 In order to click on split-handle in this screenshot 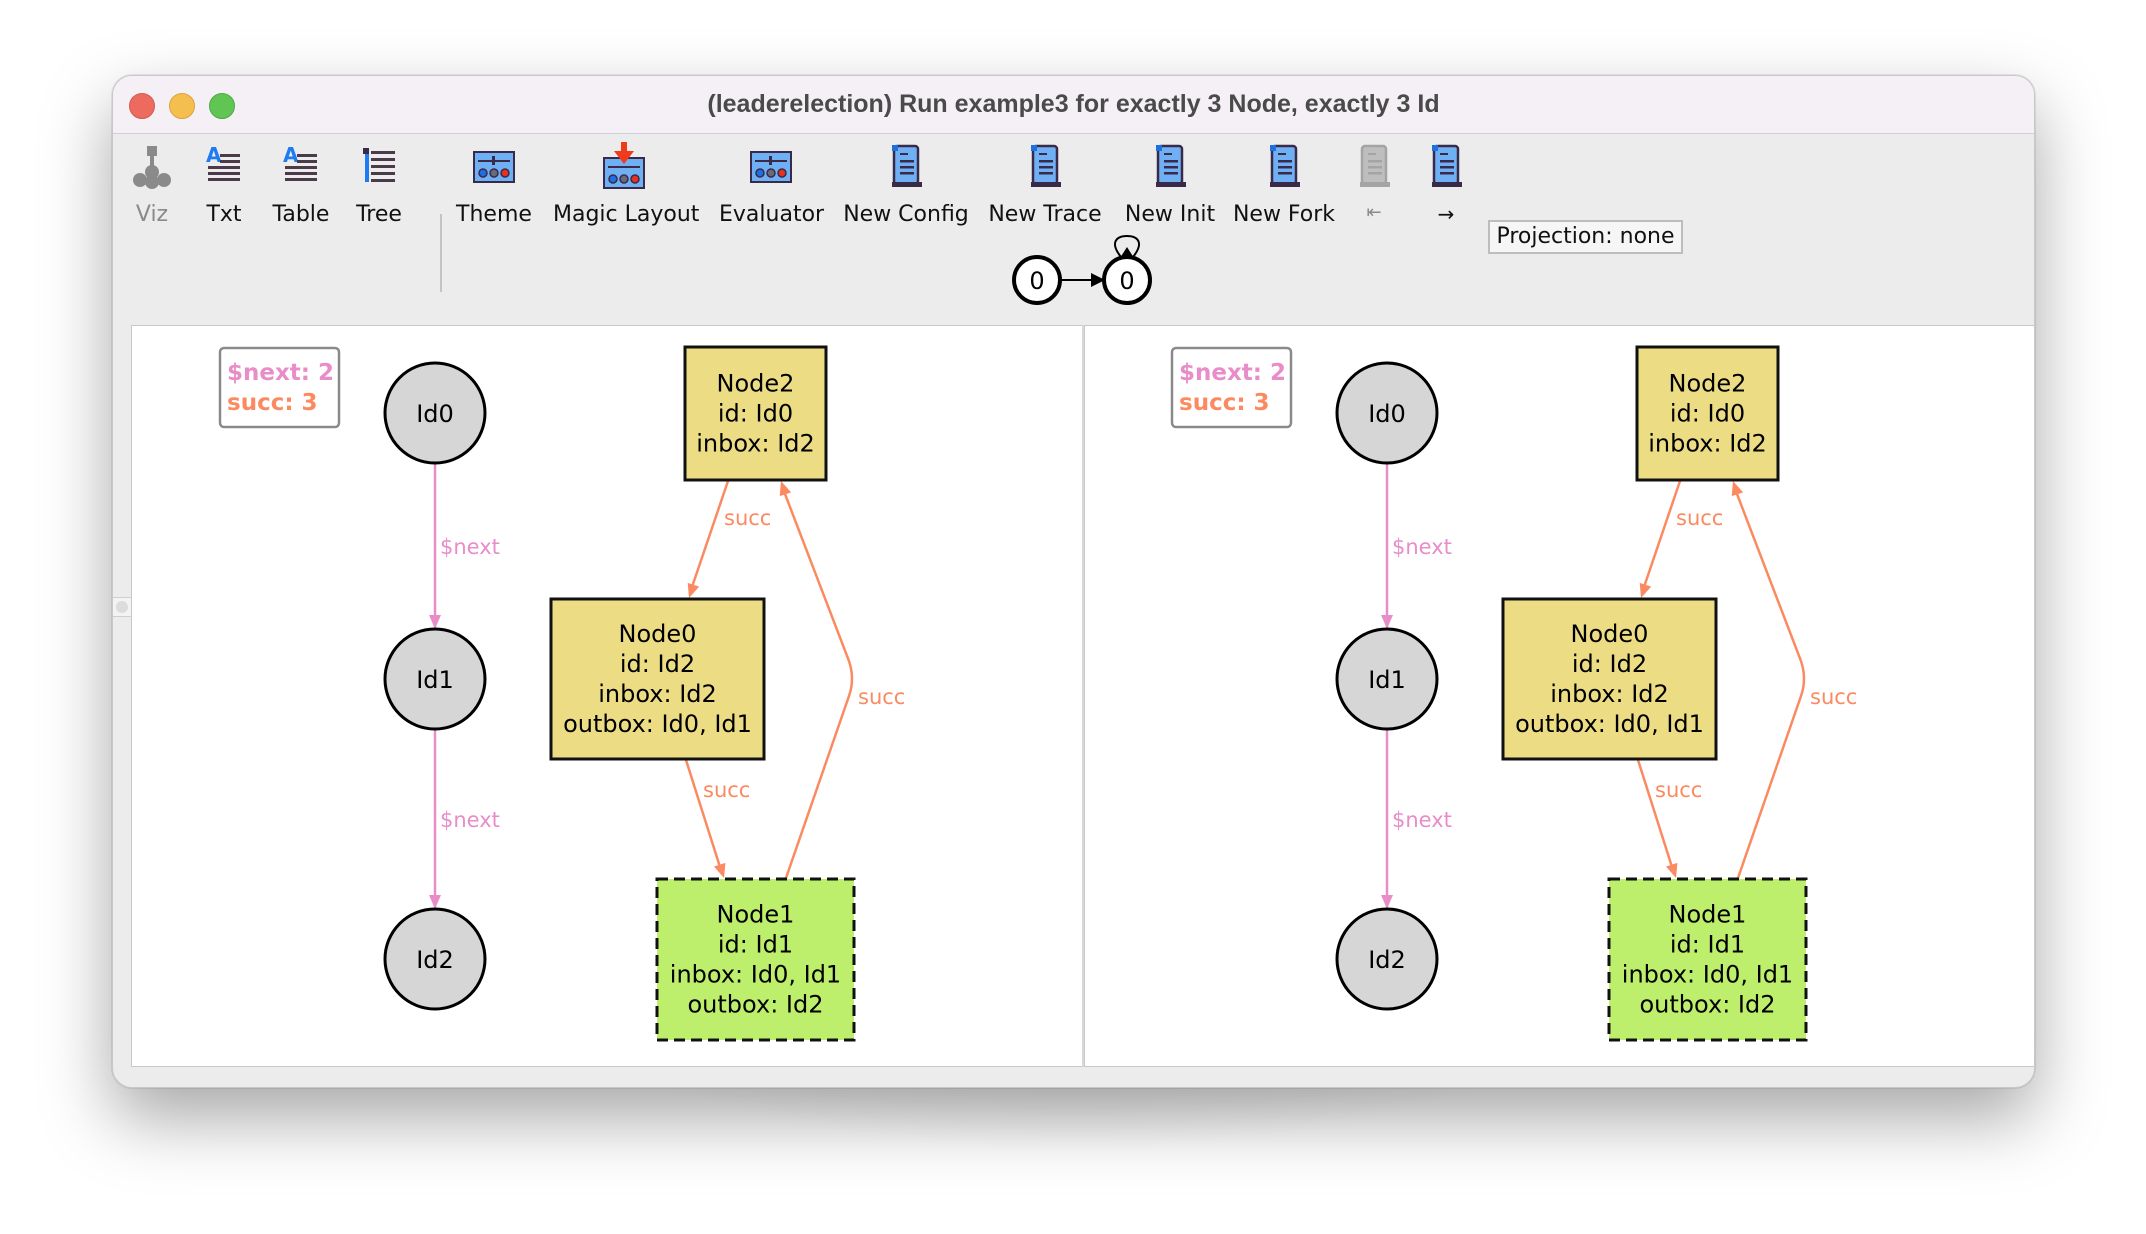, I will do `click(122, 607)`.